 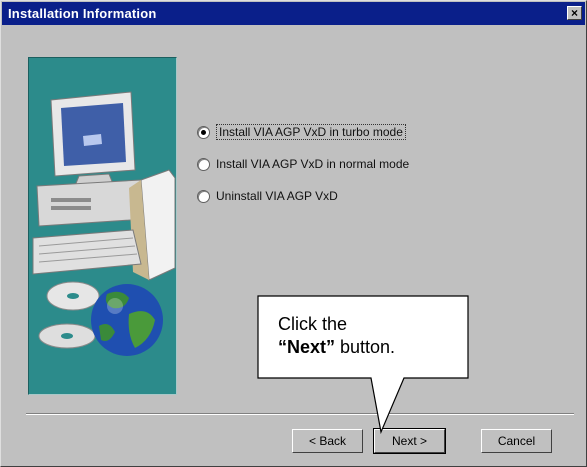 What do you see at coordinates (327, 441) in the screenshot?
I see `back-button: < Back` at bounding box center [327, 441].